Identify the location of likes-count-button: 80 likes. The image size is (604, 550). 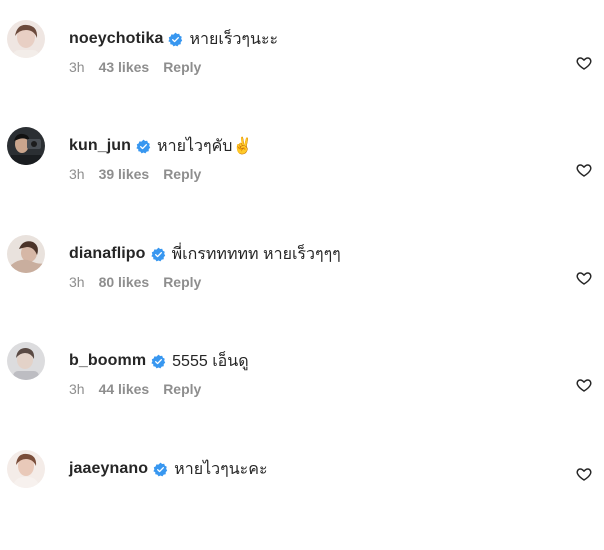
(124, 282).